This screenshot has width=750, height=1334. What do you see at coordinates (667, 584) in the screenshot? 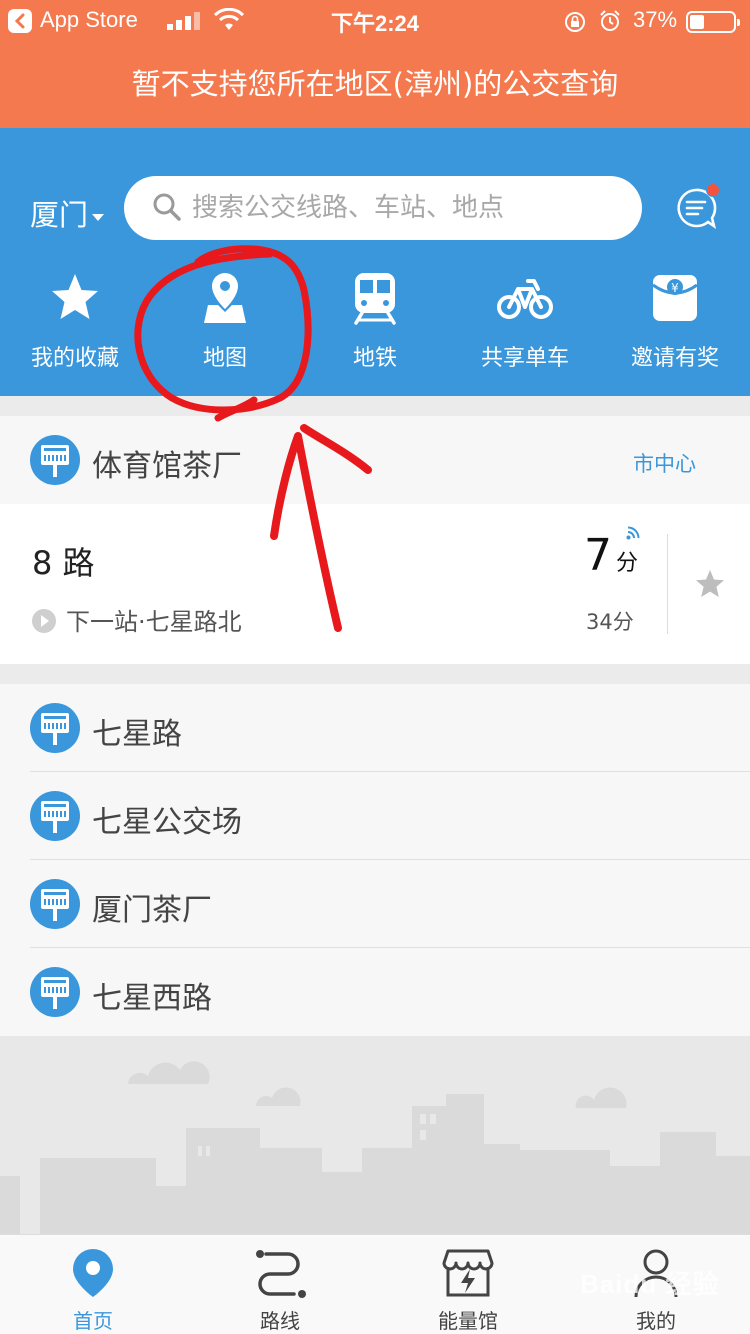
I see `divider` at bounding box center [667, 584].